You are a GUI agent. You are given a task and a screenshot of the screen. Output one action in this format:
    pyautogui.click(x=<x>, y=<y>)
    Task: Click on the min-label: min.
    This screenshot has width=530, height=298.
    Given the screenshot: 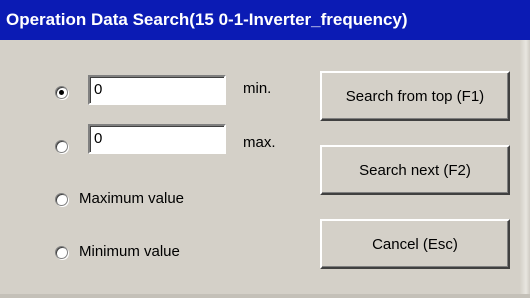 What is the action you would take?
    pyautogui.click(x=257, y=88)
    